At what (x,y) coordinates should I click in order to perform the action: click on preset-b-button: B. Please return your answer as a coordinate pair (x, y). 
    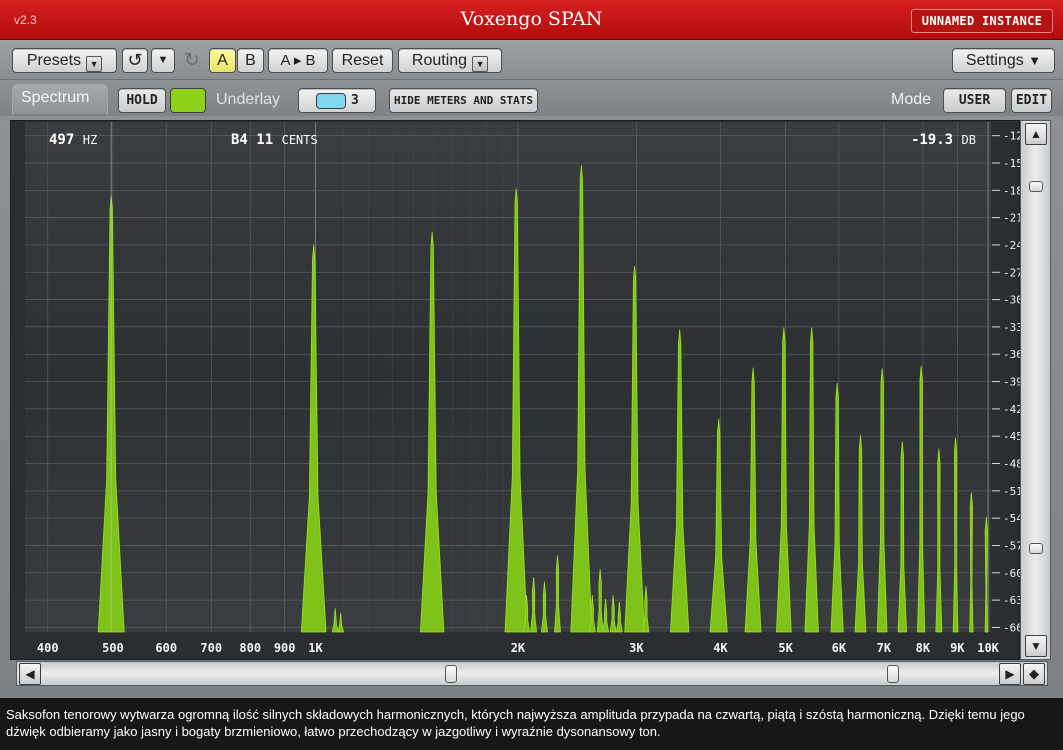
    Looking at the image, I should click on (250, 60).